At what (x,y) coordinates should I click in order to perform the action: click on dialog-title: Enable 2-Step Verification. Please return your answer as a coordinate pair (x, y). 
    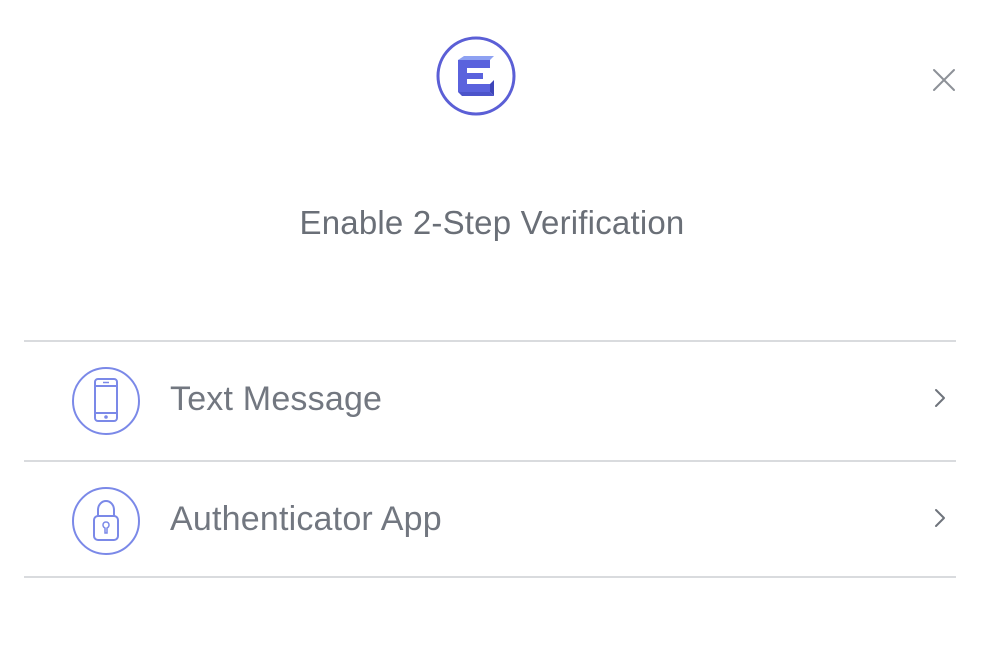
    Looking at the image, I should click on (492, 222).